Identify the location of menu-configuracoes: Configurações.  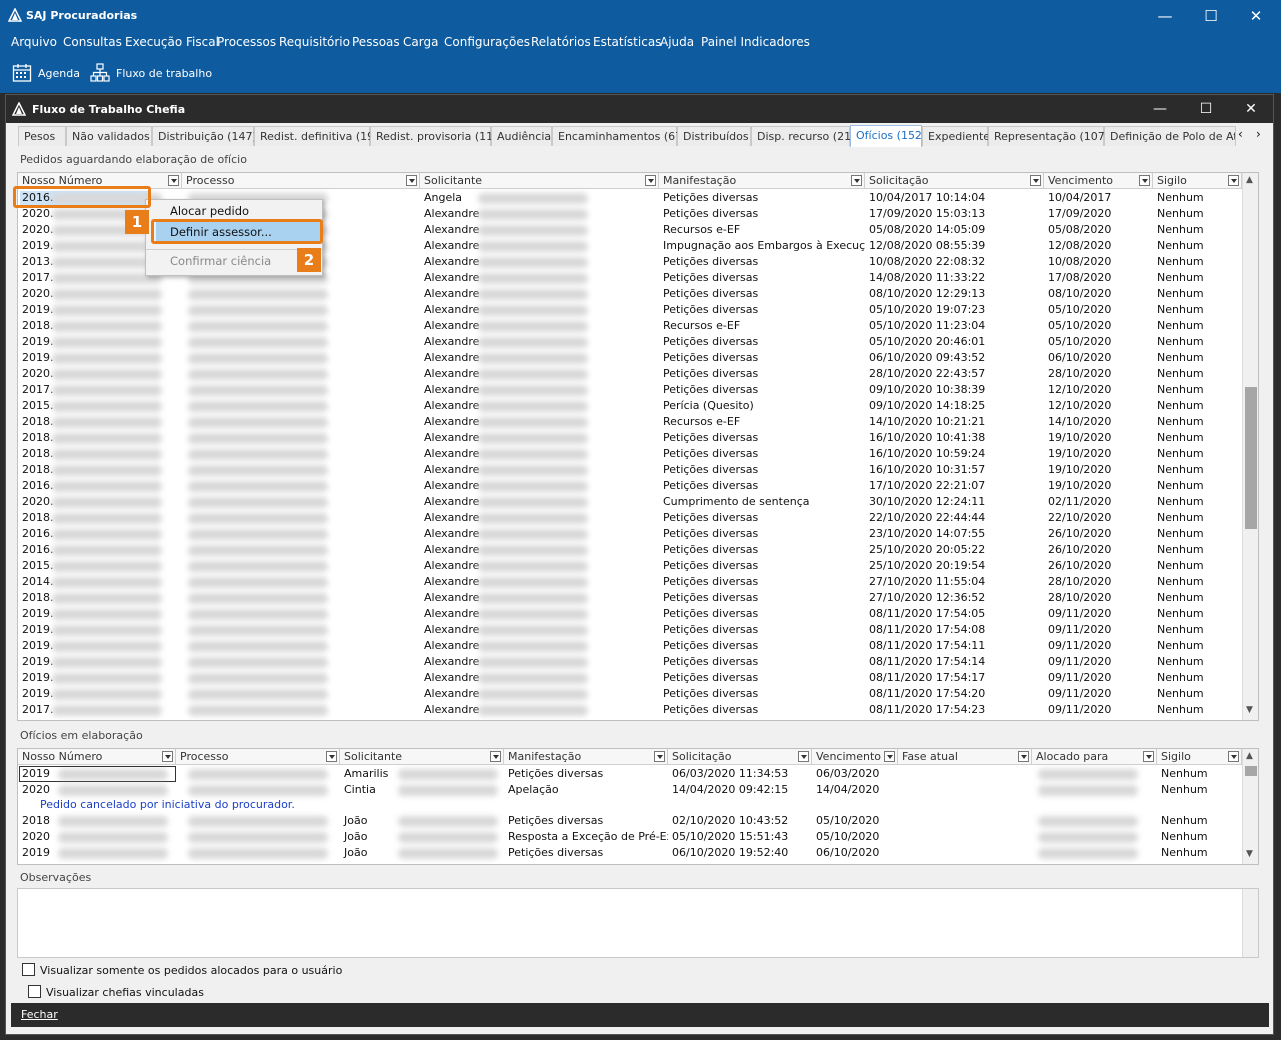
(487, 42).